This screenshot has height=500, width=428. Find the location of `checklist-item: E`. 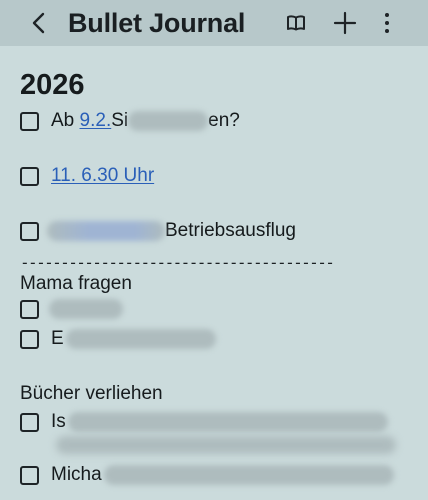

checklist-item: E is located at coordinates (118, 339).